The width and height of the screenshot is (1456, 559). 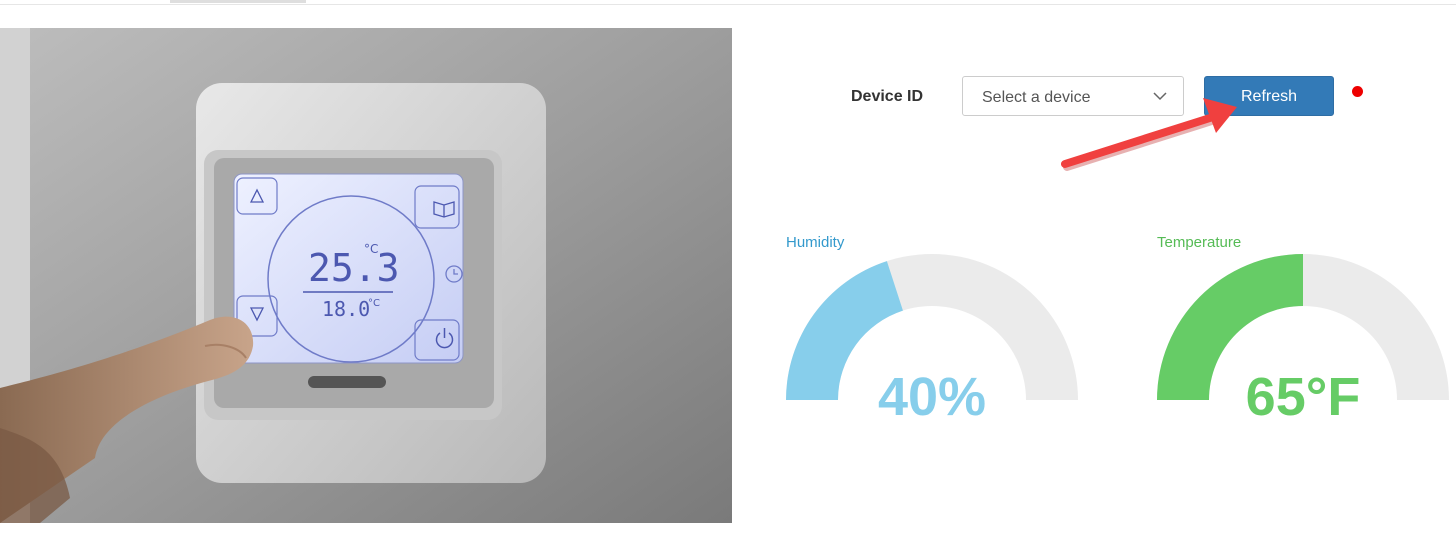 What do you see at coordinates (354, 268) in the screenshot?
I see `thermostat-main-reading: 25.3` at bounding box center [354, 268].